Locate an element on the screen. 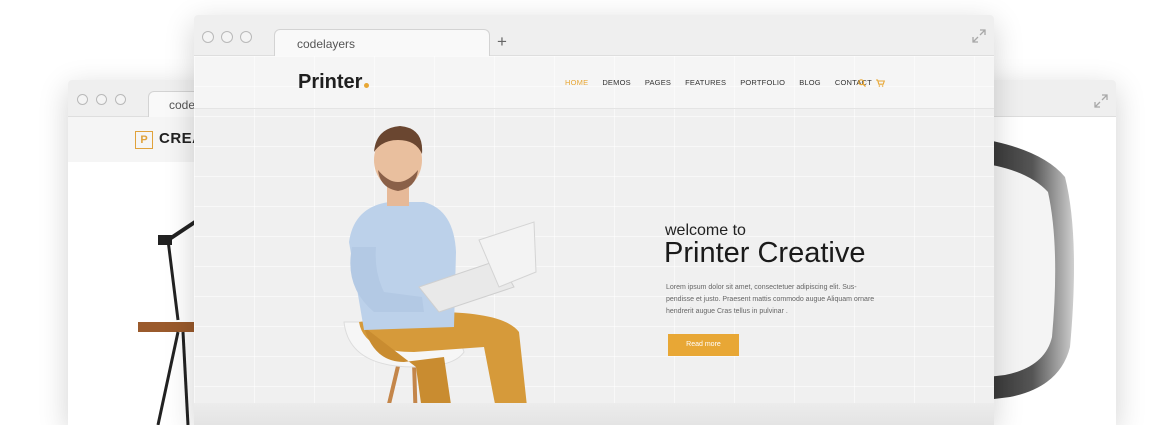 Image resolution: width=1170 pixels, height=425 pixels. hero-title: Printer Creative is located at coordinates (765, 253).